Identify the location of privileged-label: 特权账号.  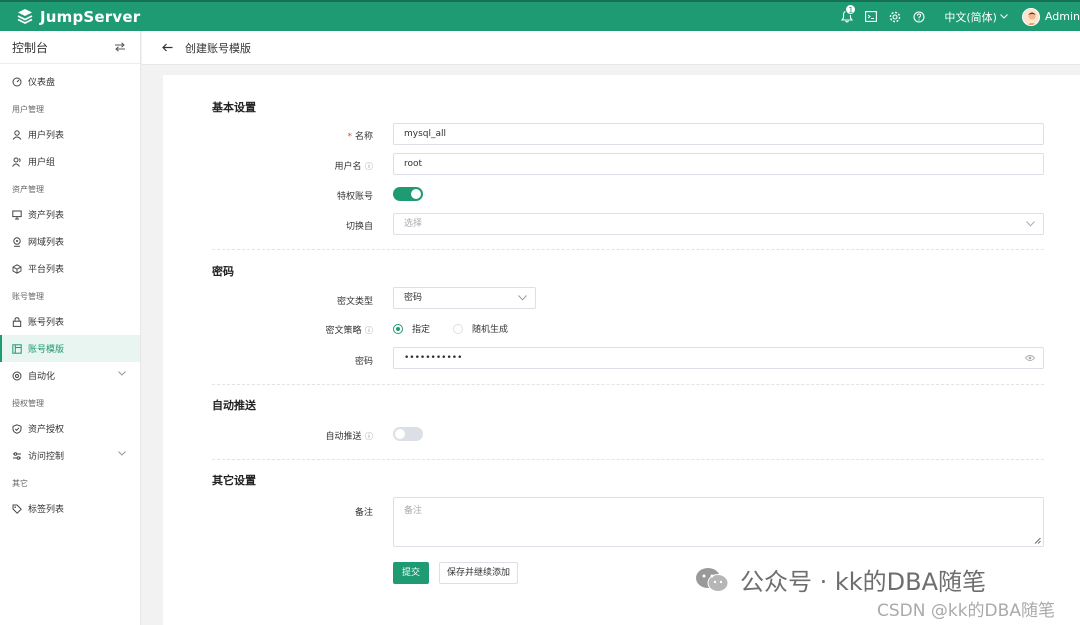
(354, 197).